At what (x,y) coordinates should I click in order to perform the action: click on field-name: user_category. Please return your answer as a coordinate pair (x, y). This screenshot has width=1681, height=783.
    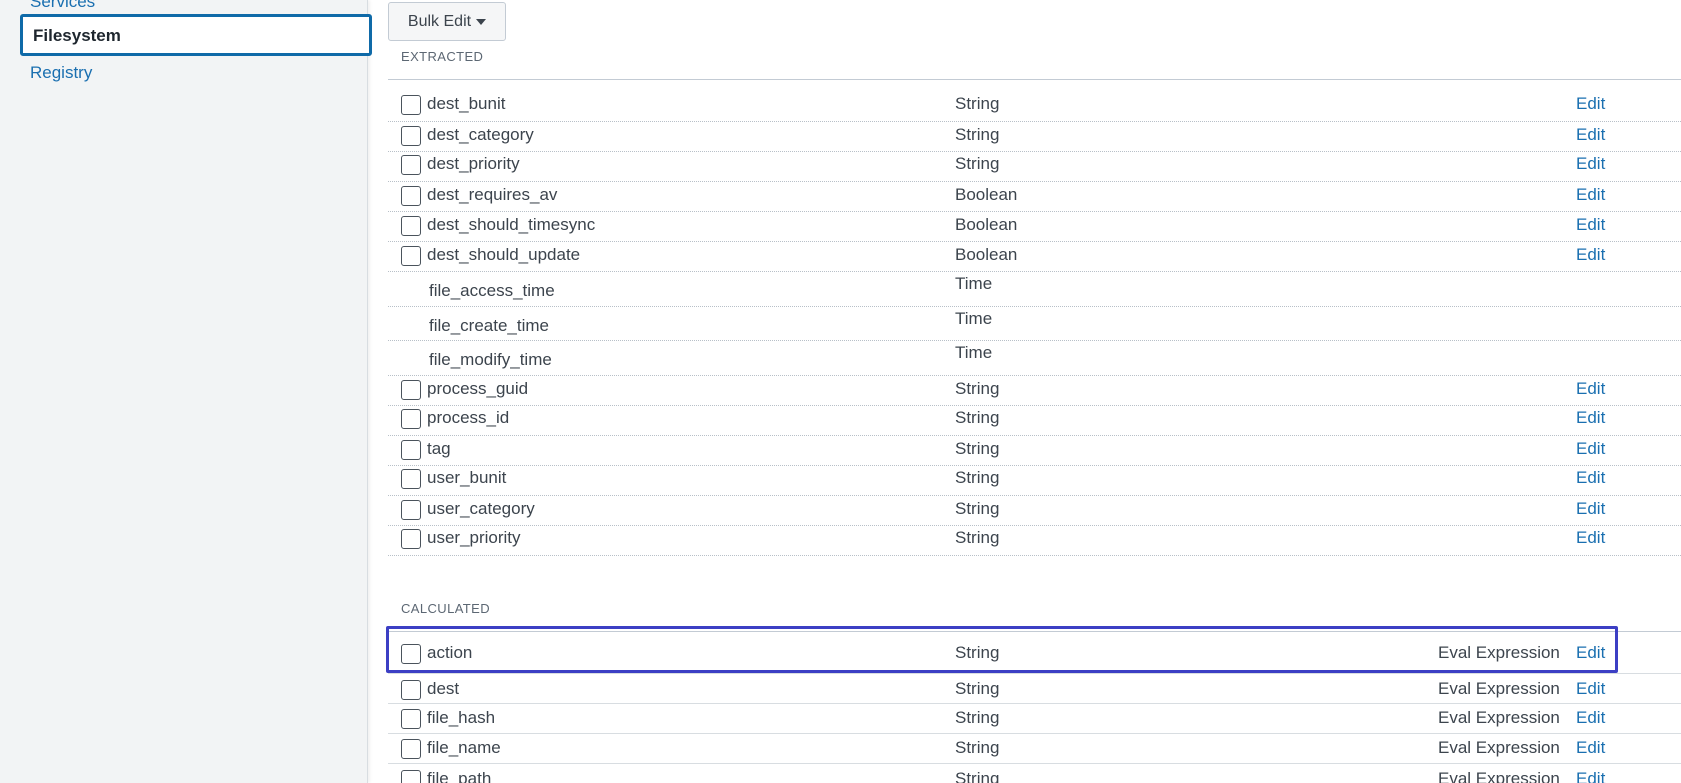
    Looking at the image, I should click on (481, 508).